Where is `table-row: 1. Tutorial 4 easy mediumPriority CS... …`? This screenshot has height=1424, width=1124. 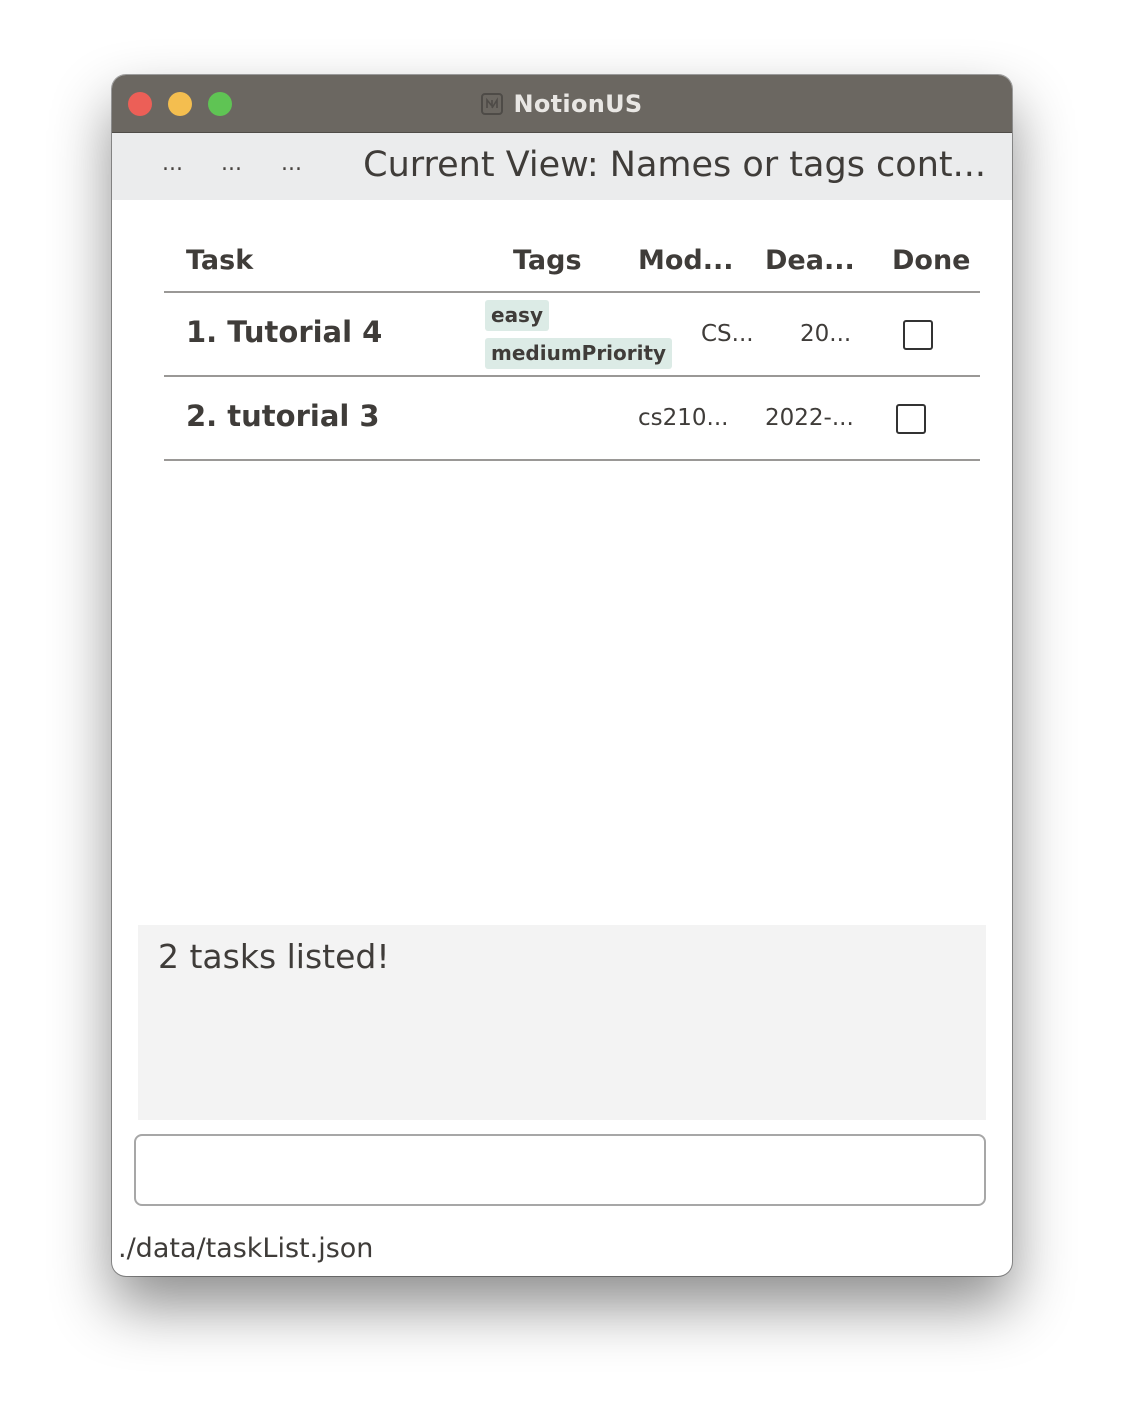
table-row: 1. Tutorial 4 easy mediumPriority CS... … is located at coordinates (572, 335).